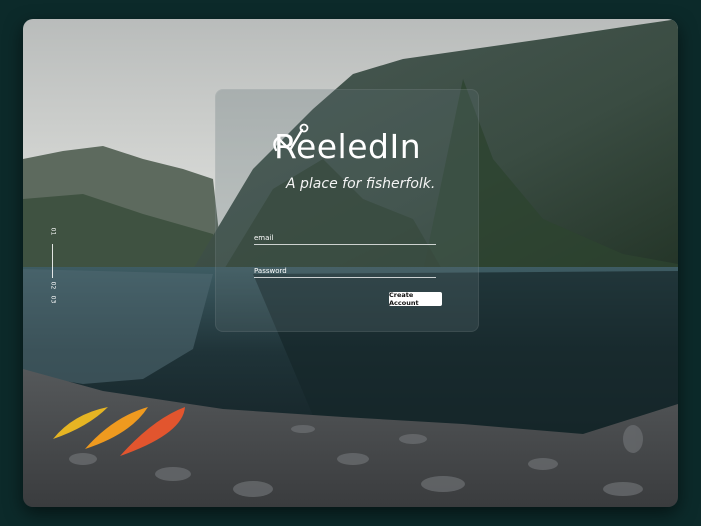  What do you see at coordinates (53, 232) in the screenshot?
I see `pager-current: 01` at bounding box center [53, 232].